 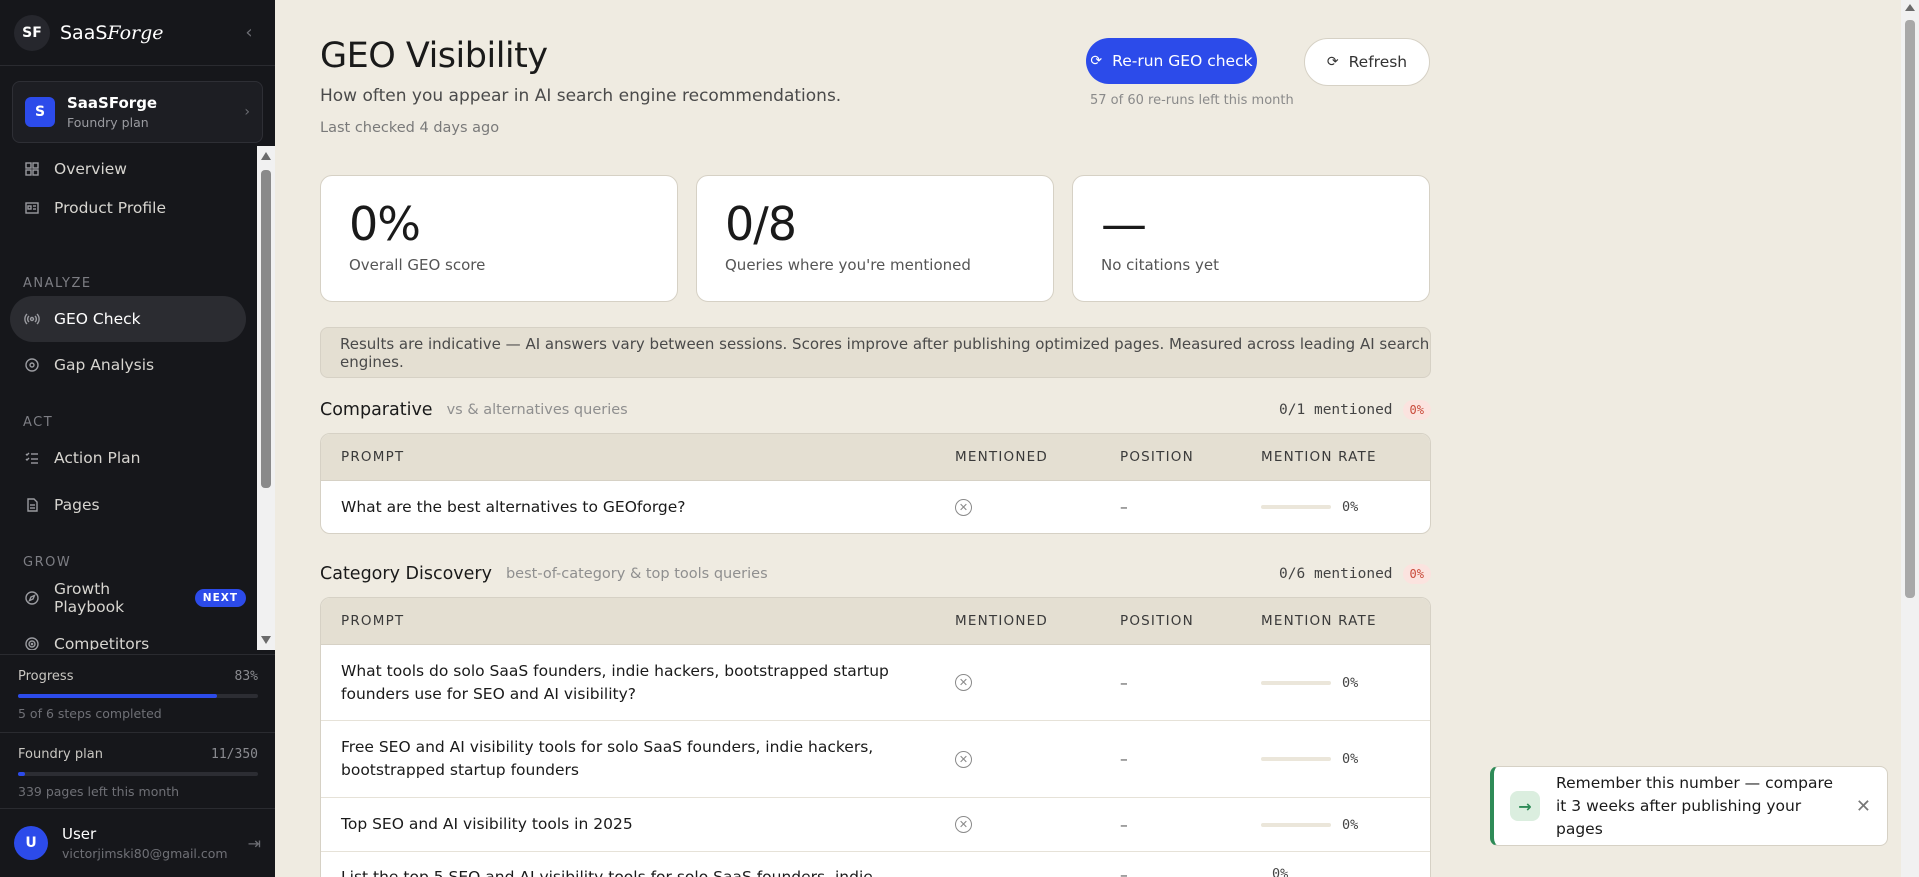 I want to click on card-label: Queries where you're mentioned, so click(x=848, y=265).